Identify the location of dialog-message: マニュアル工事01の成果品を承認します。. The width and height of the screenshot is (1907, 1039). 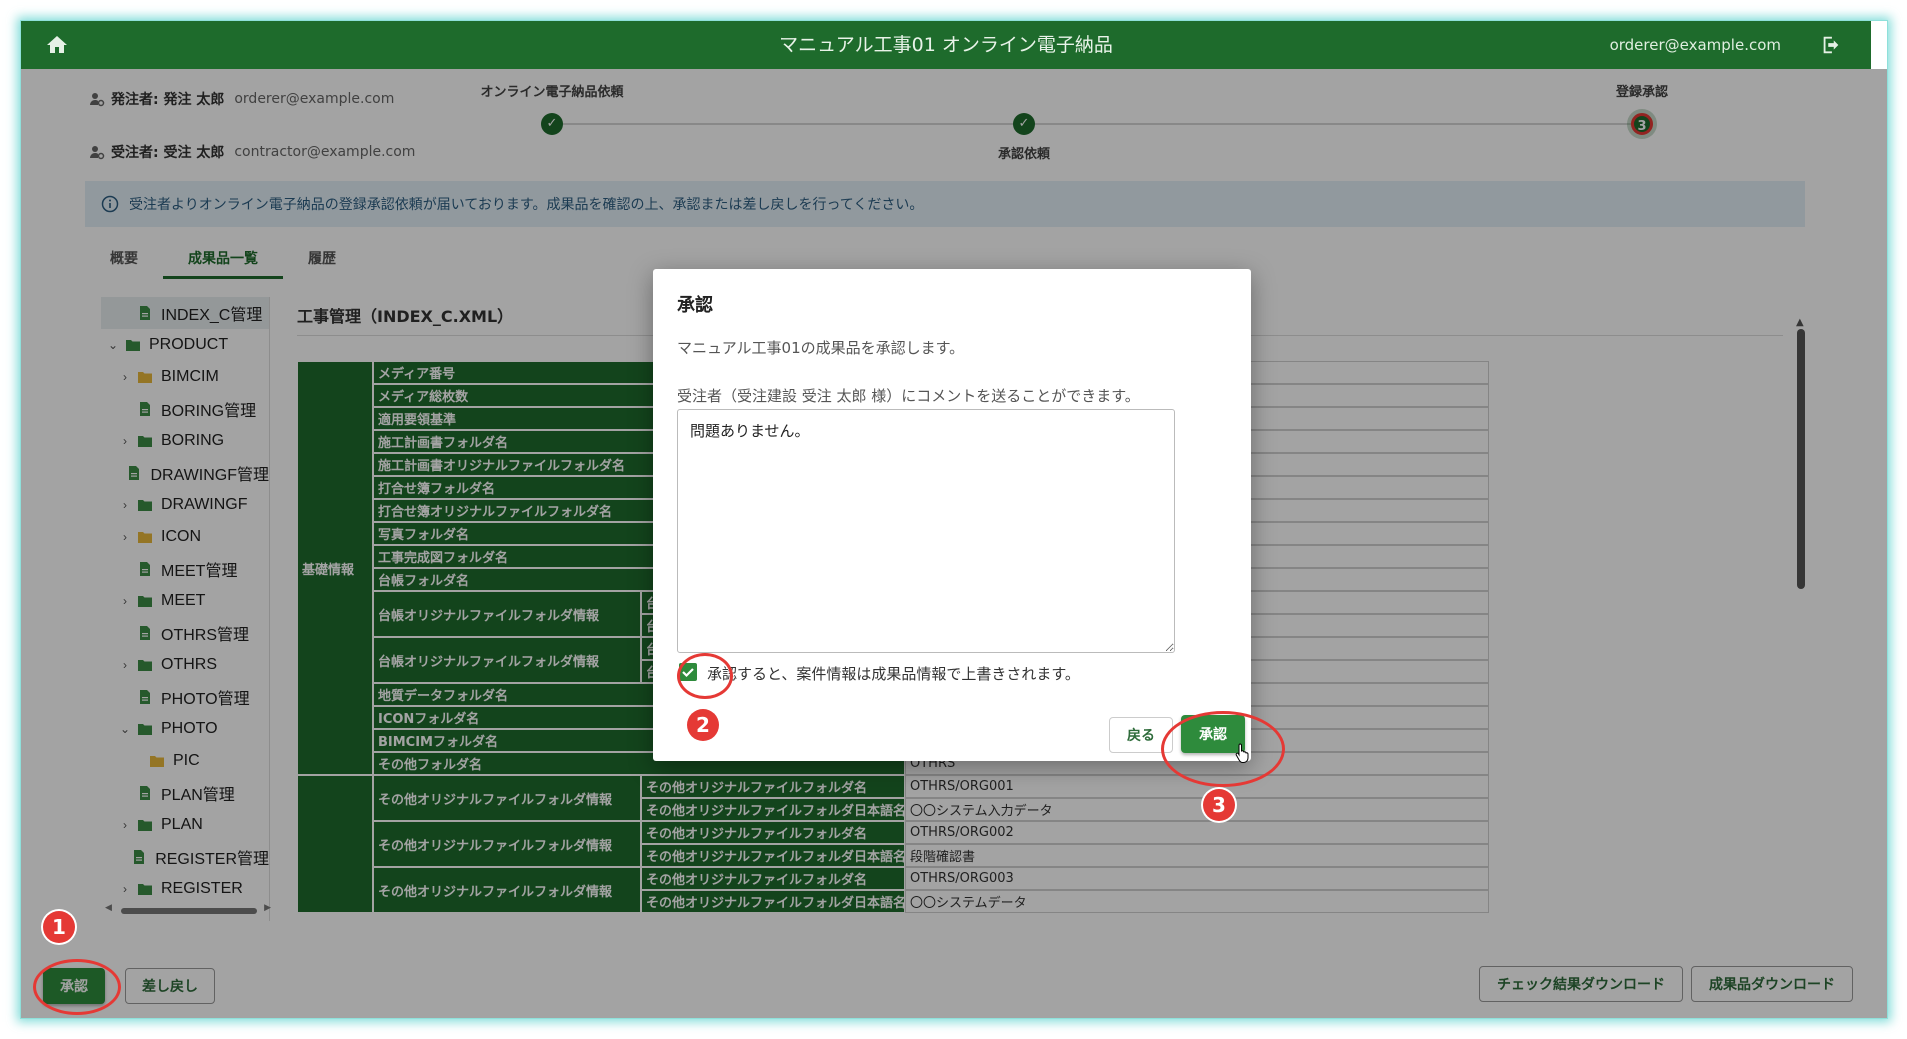
(821, 348).